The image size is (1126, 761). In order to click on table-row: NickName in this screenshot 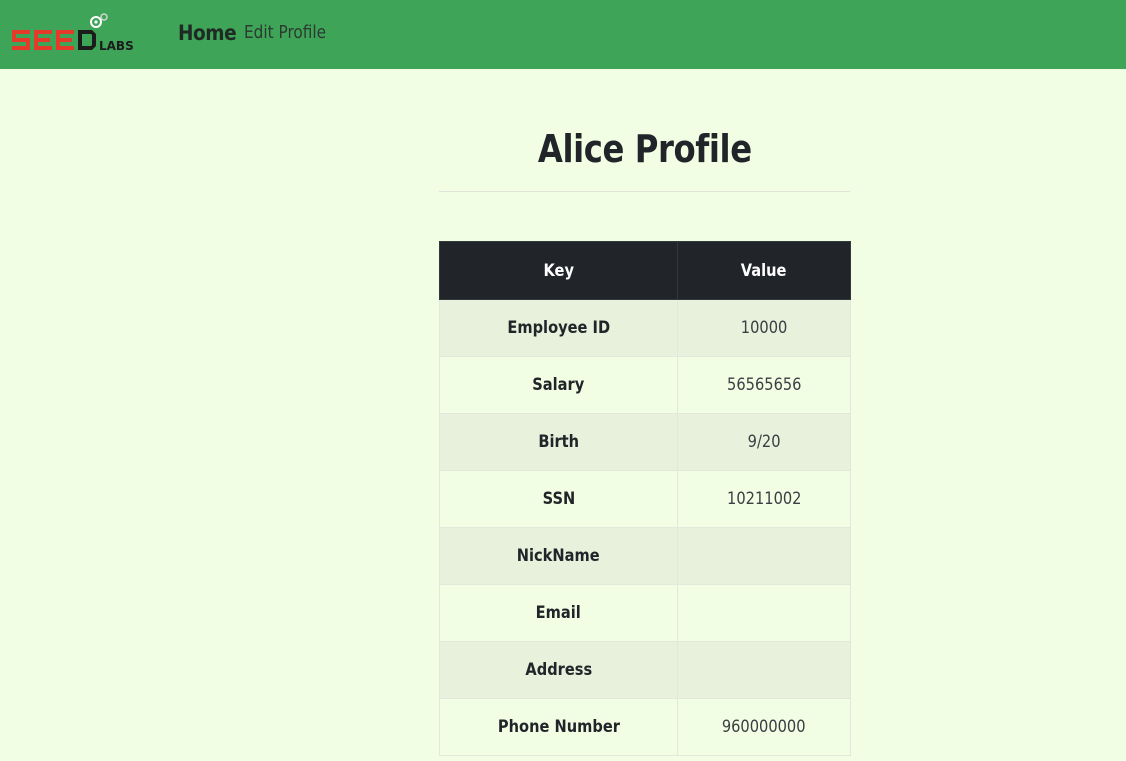, I will do `click(645, 556)`.